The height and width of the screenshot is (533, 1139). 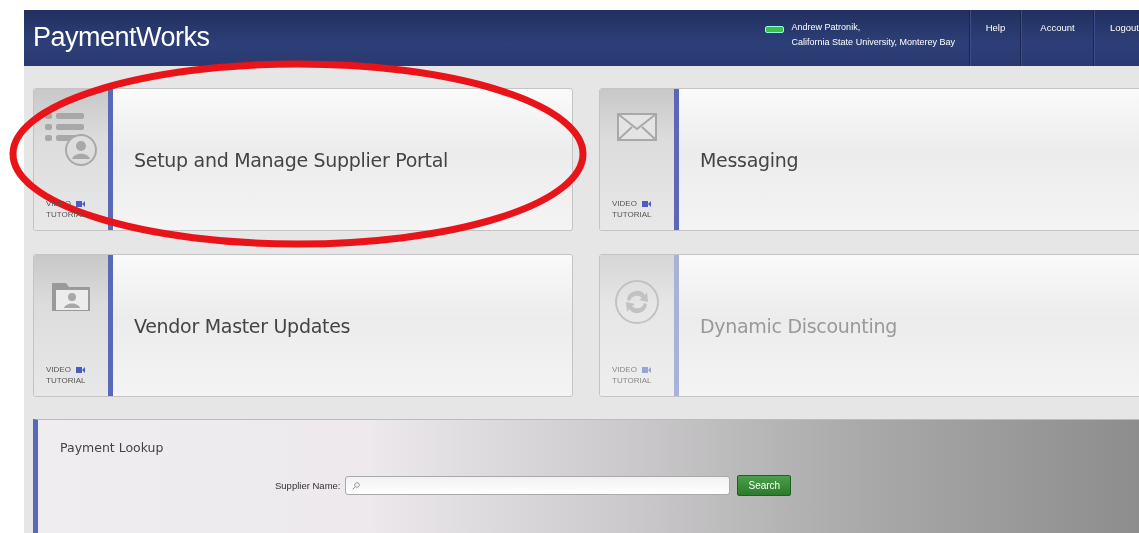 What do you see at coordinates (121, 37) in the screenshot?
I see `logo: PaymentWorks` at bounding box center [121, 37].